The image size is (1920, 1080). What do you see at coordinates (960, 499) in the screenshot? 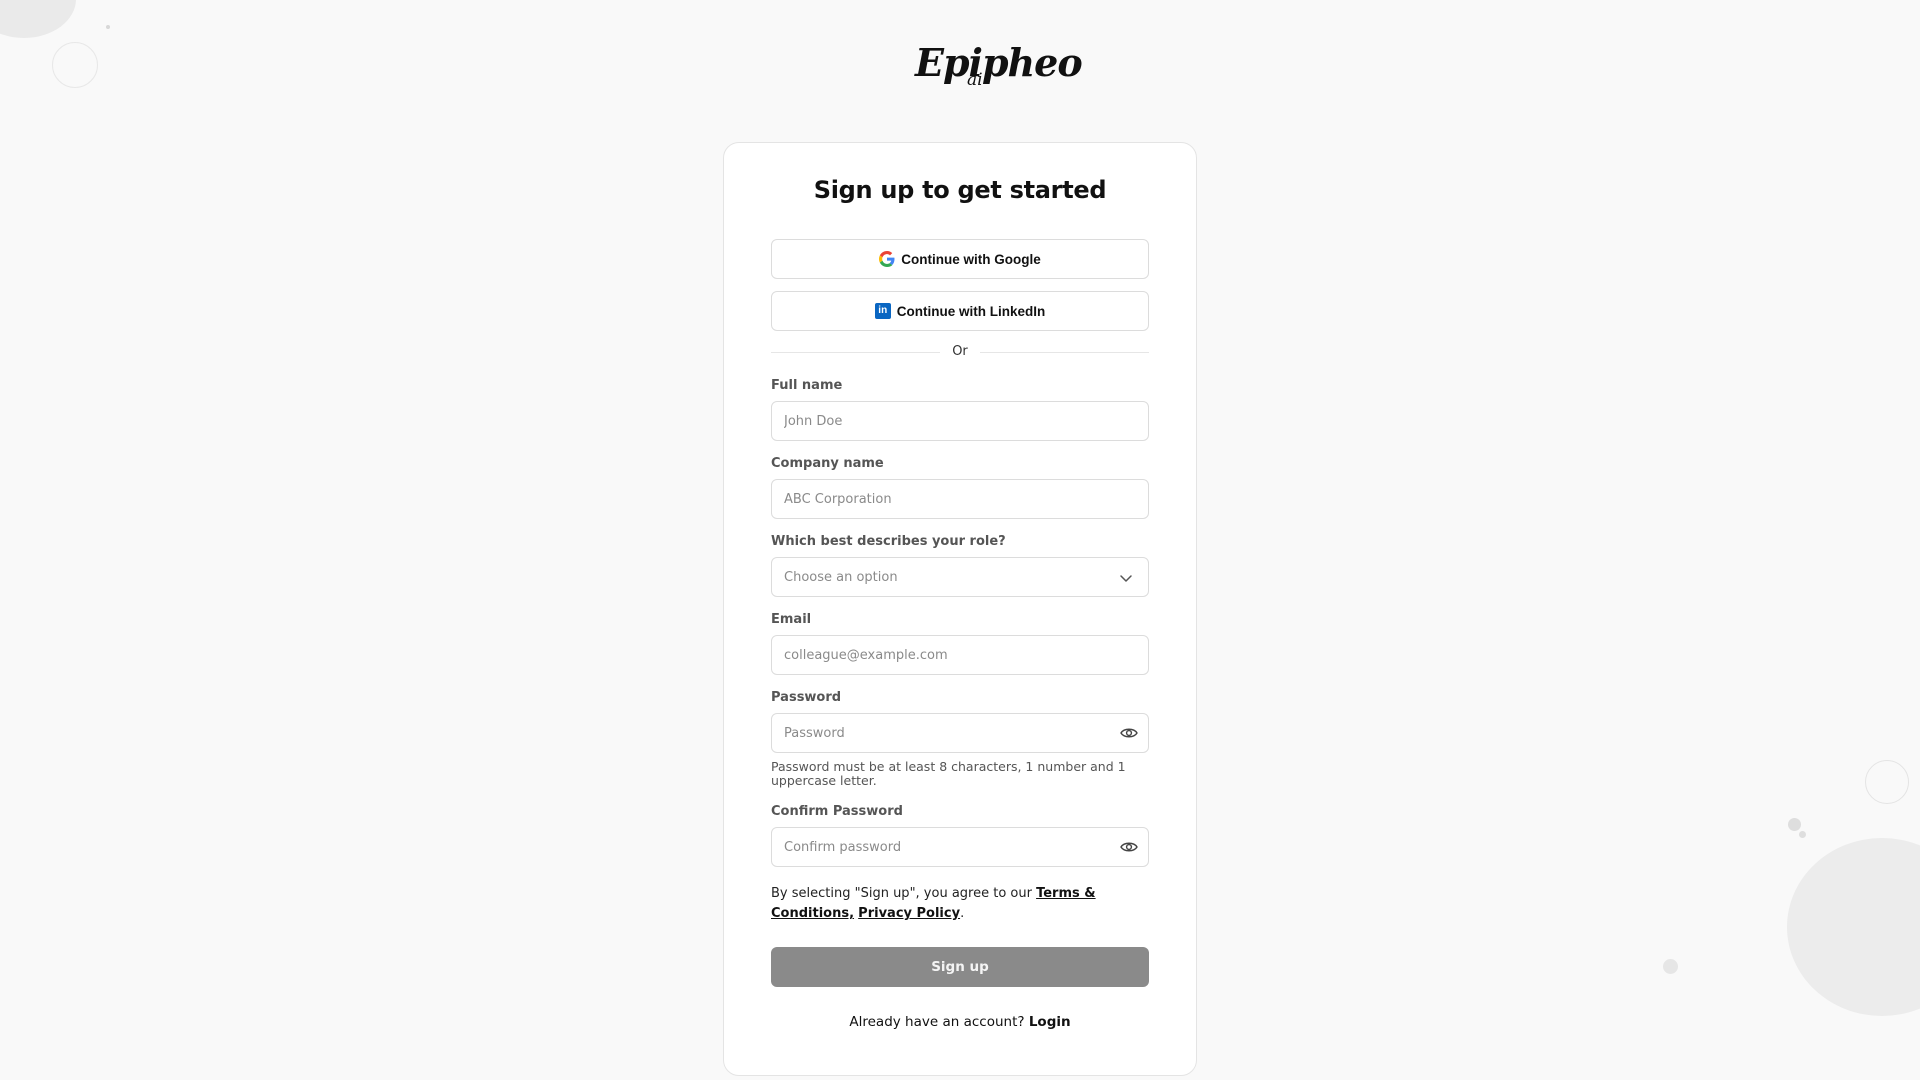
I see `company-name-input` at bounding box center [960, 499].